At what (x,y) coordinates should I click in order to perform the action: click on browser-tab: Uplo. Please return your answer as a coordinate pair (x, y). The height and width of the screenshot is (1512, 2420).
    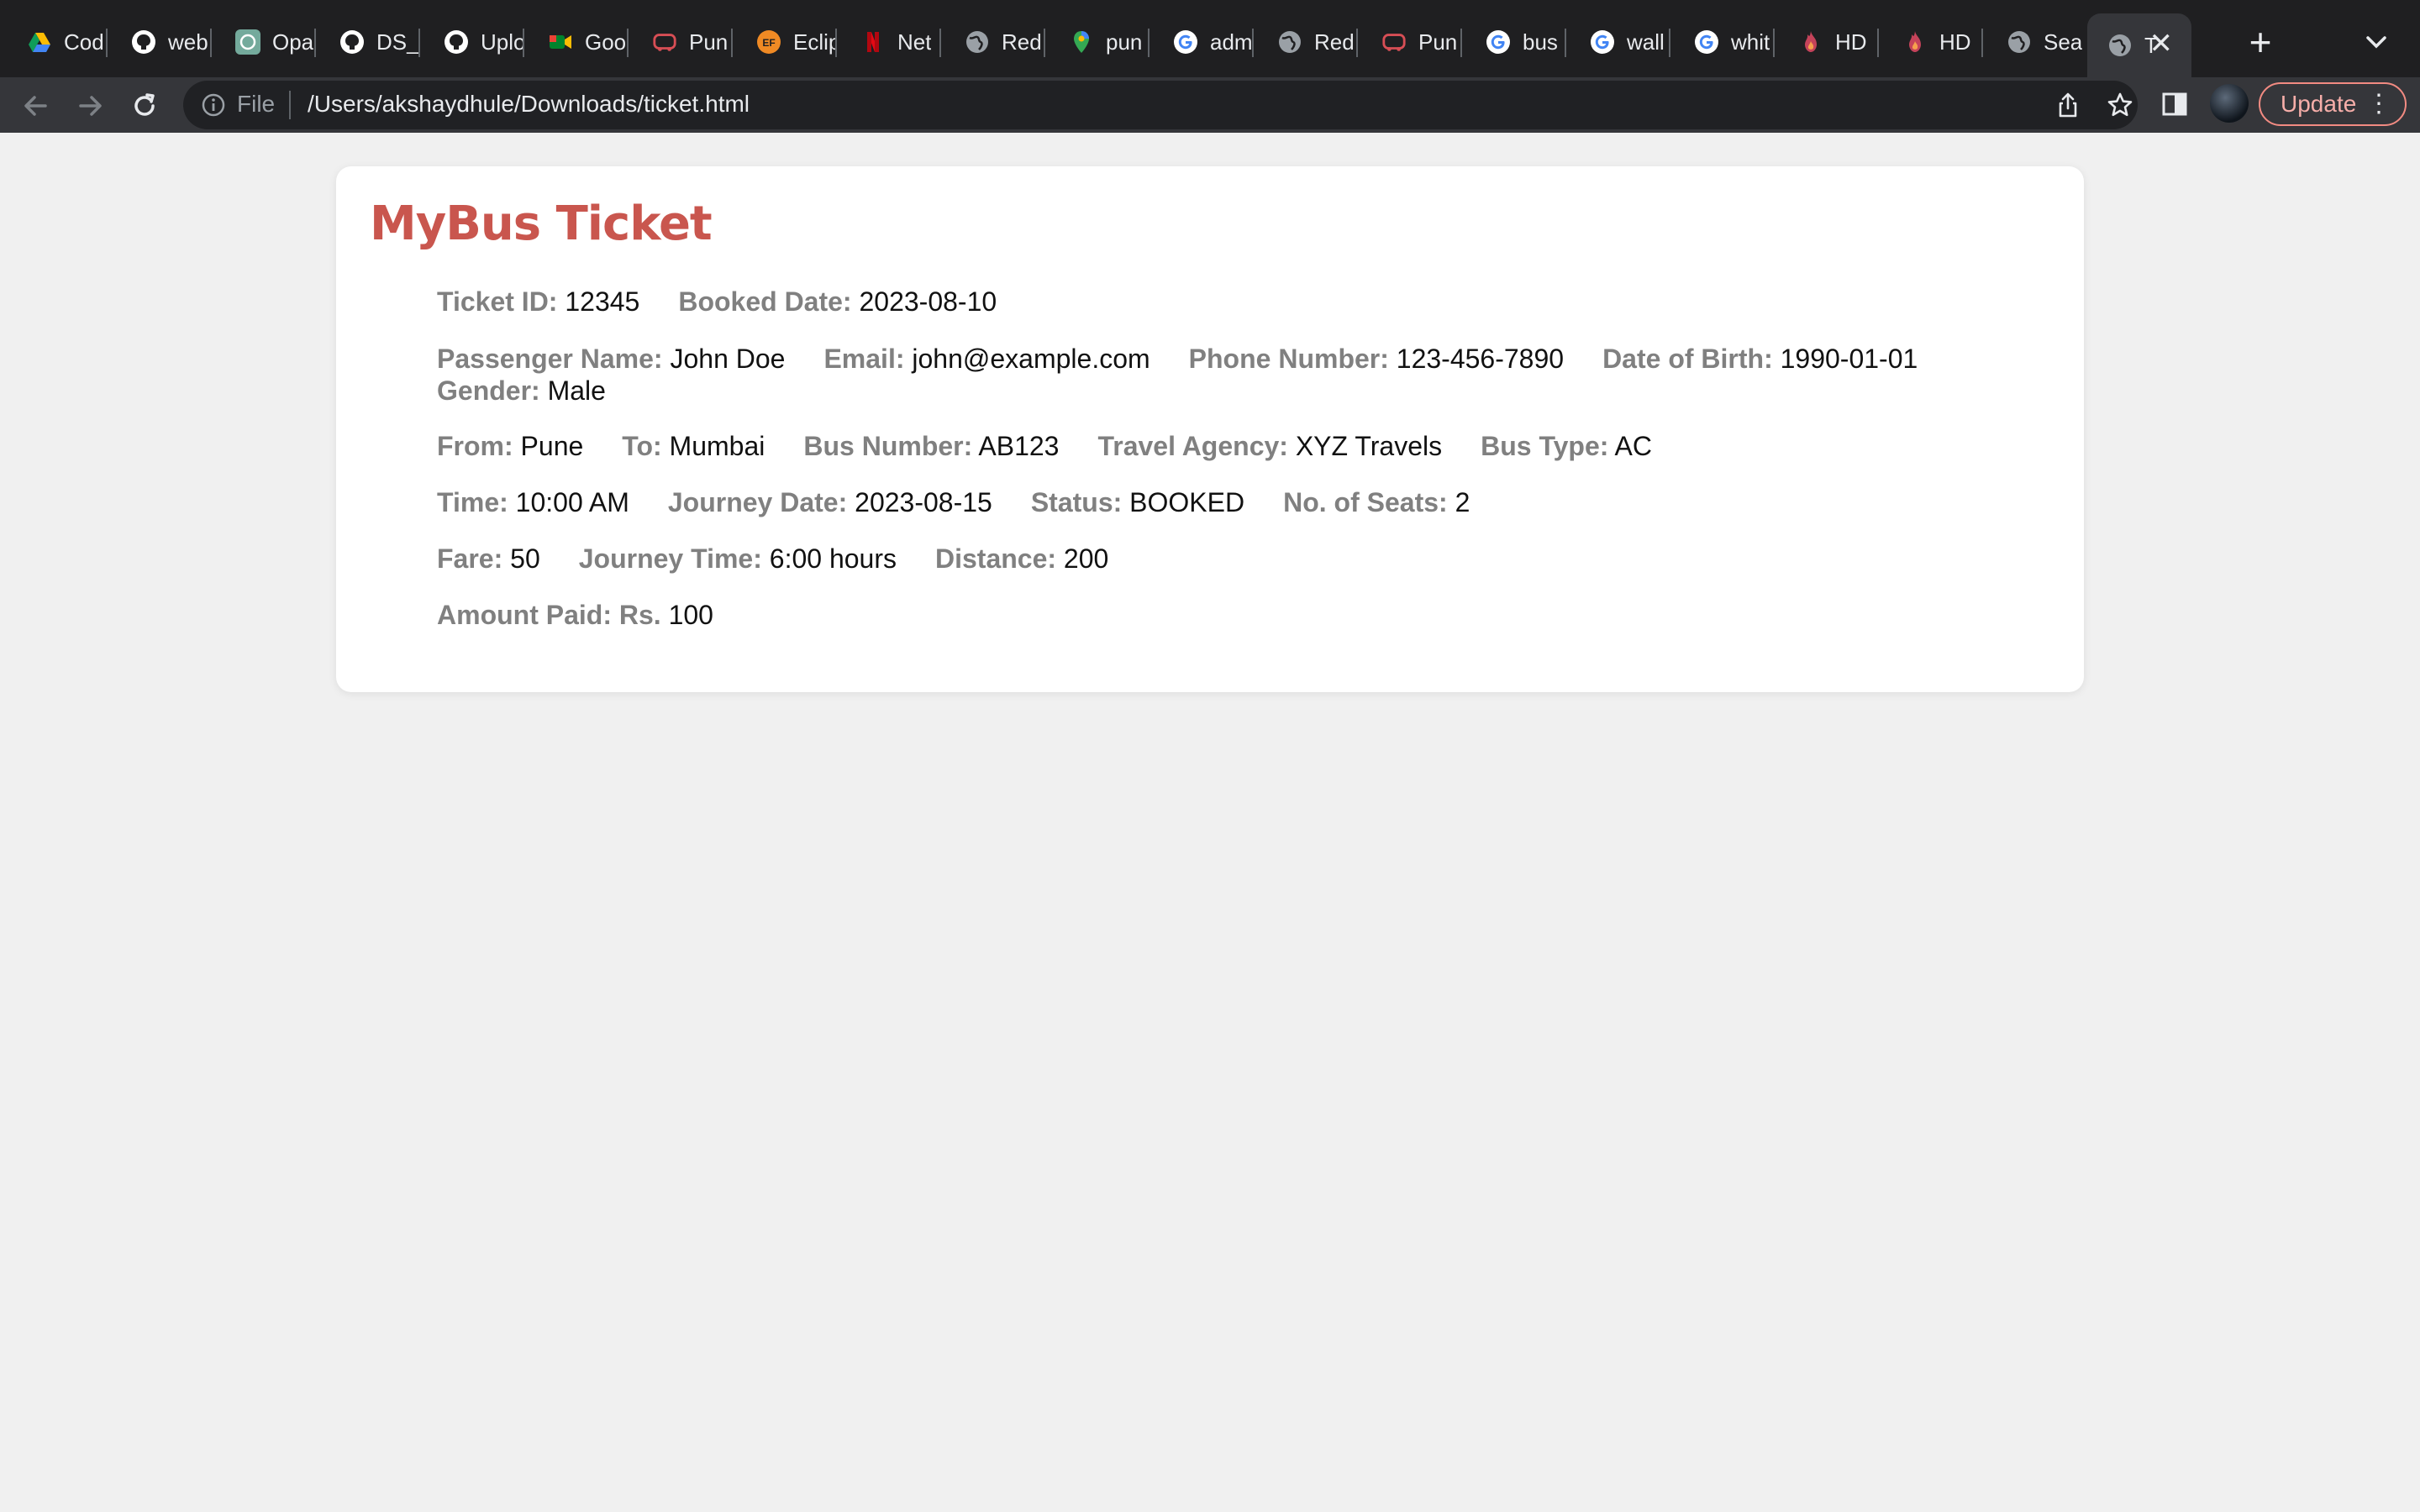
    Looking at the image, I should click on (472, 42).